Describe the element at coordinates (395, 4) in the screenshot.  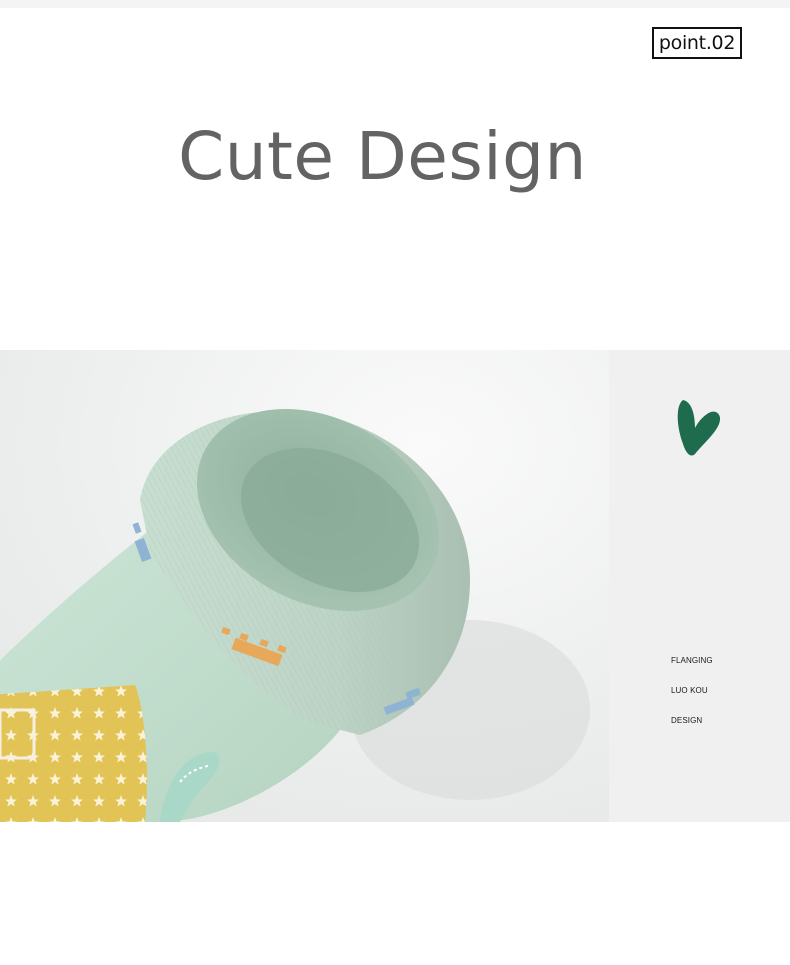
I see `top-strip` at that location.